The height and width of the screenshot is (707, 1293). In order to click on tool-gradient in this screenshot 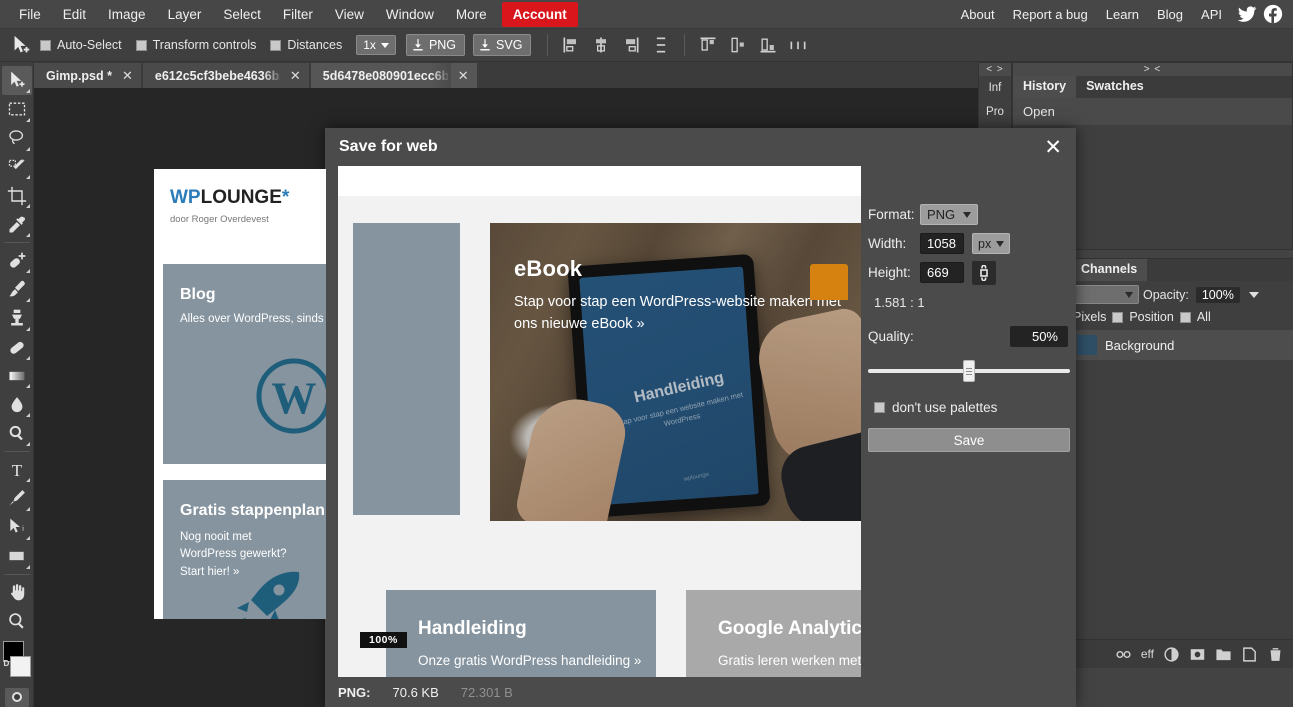, I will do `click(17, 376)`.